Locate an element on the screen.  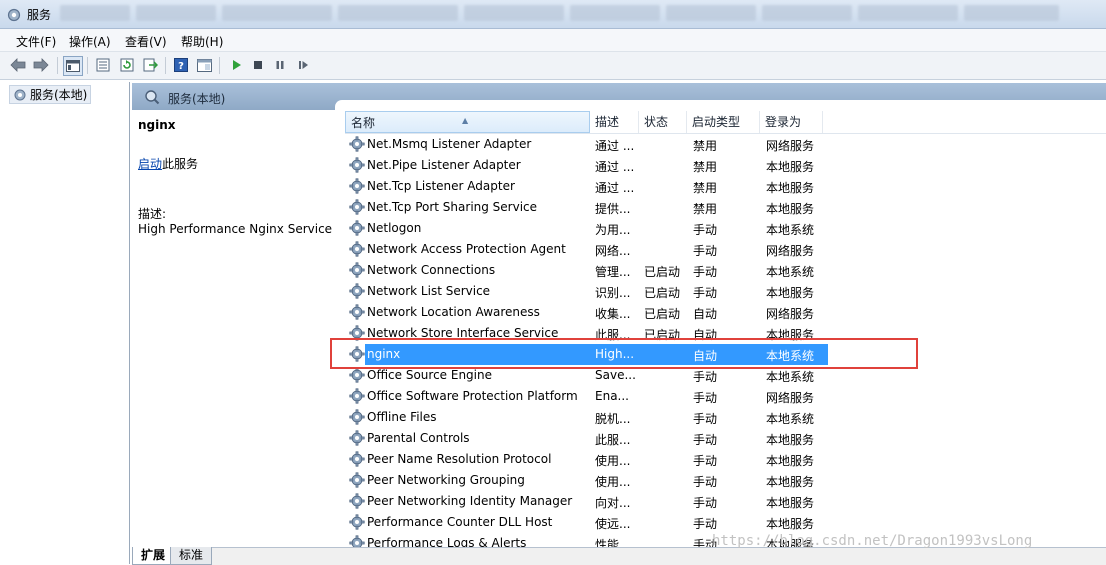
menu-view: 查看(V) is located at coordinates (146, 41).